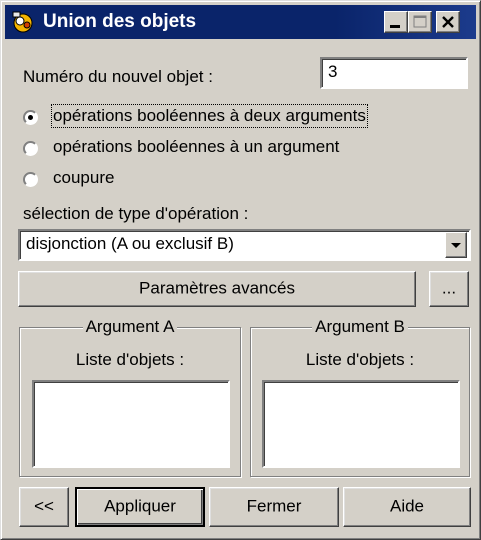  I want to click on radio-one-argument, so click(30, 148).